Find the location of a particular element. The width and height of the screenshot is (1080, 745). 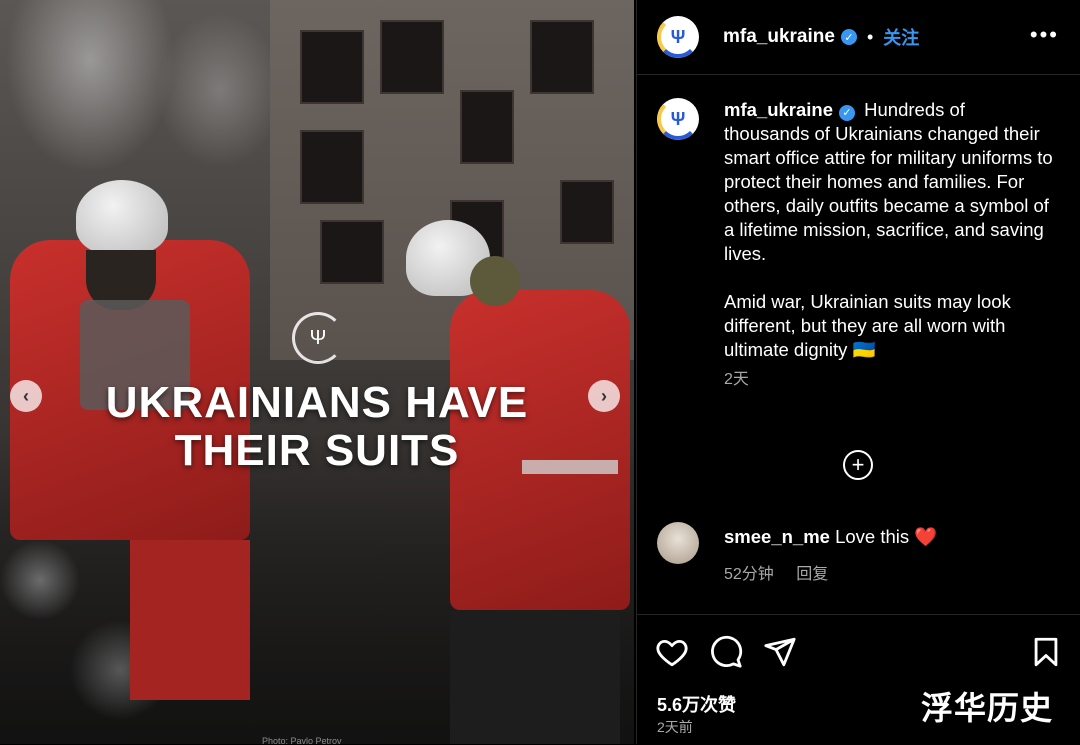

post-actions: 5.6万次赞 2天前 浮华历史 is located at coordinates (858, 679).